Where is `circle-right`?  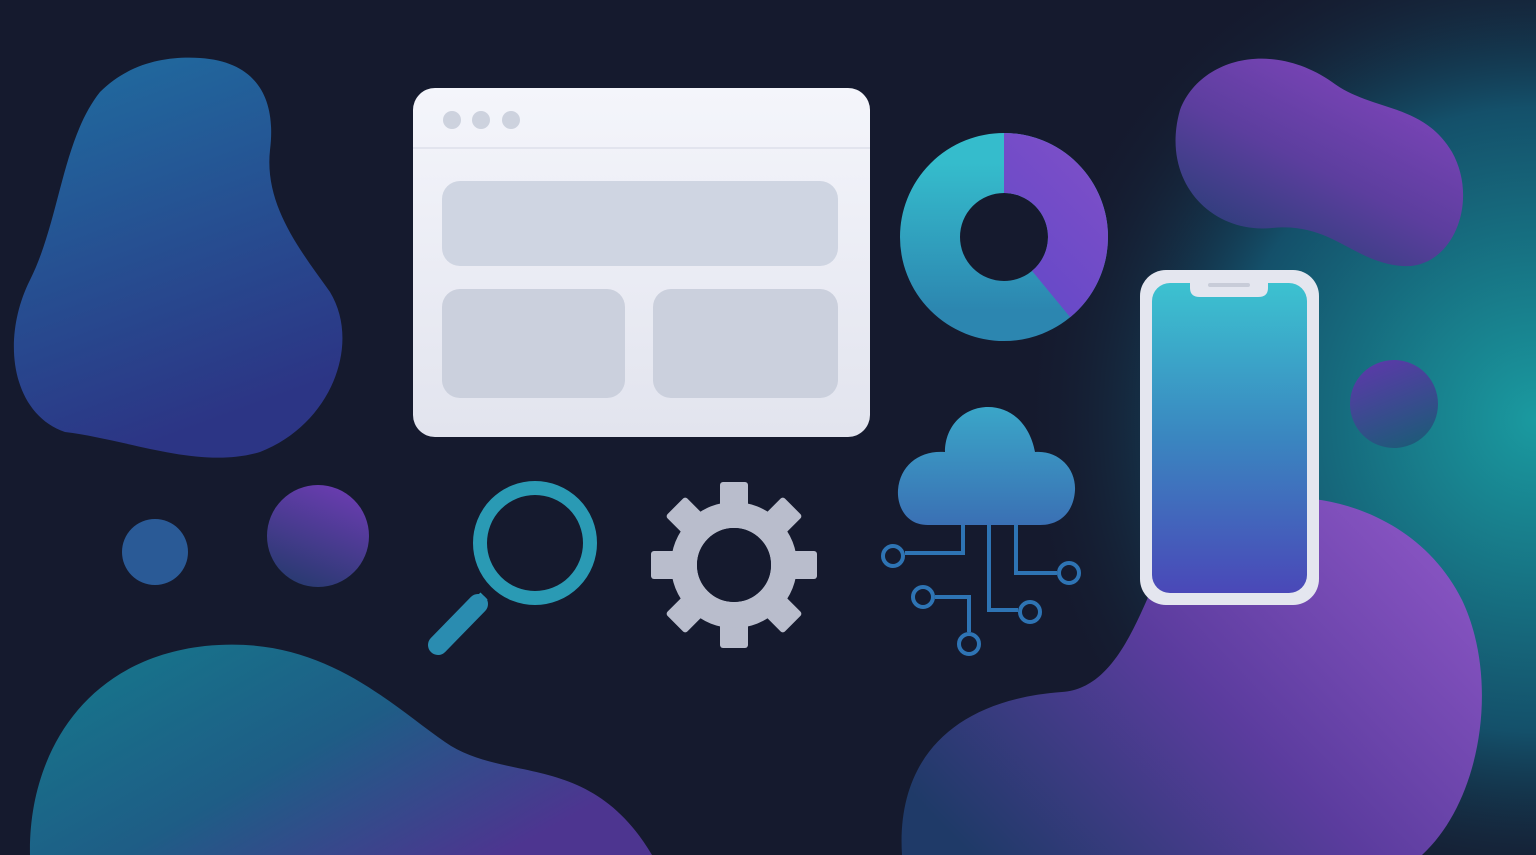
circle-right is located at coordinates (1394, 404).